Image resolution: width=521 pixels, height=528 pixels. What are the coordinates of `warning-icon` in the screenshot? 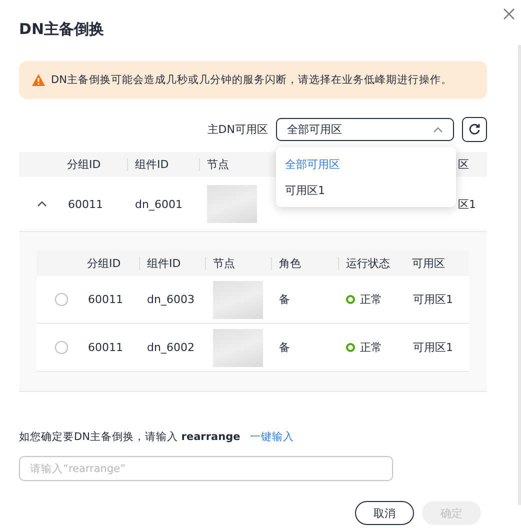 It's located at (38, 80).